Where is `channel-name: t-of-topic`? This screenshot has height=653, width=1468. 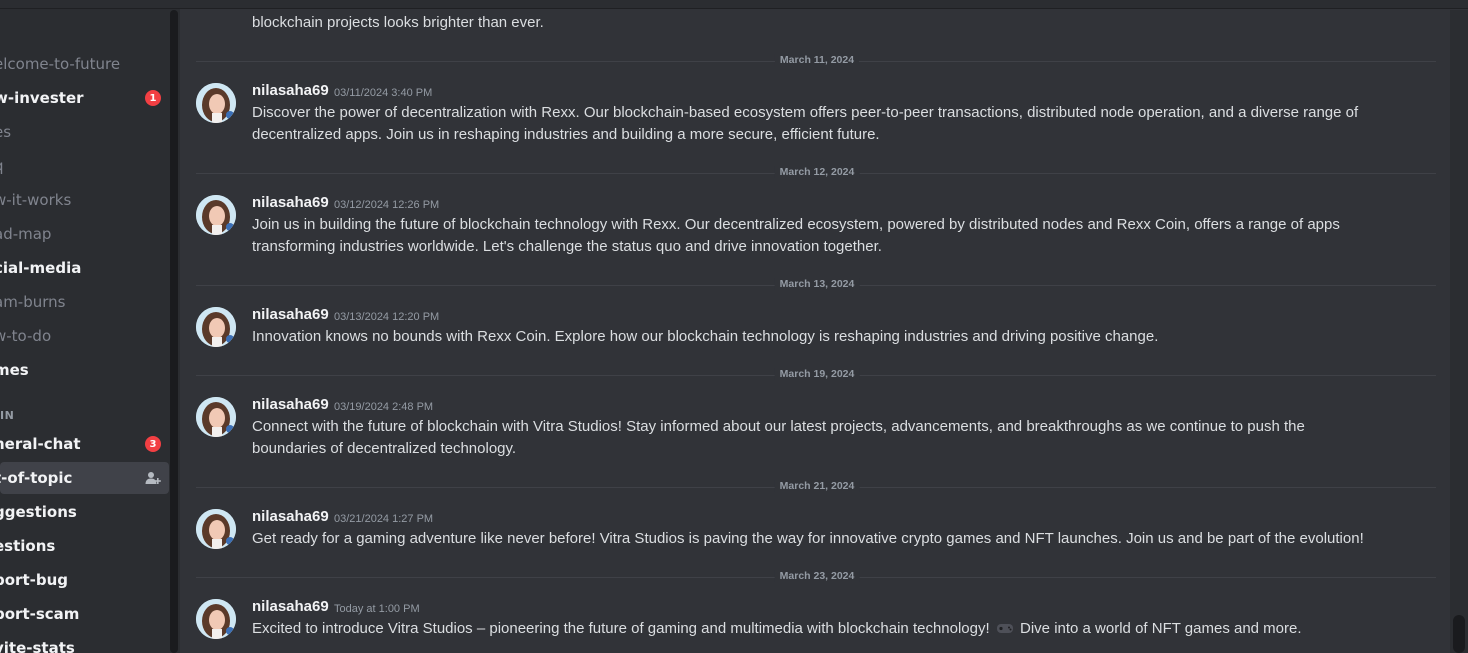 channel-name: t-of-topic is located at coordinates (36, 478).